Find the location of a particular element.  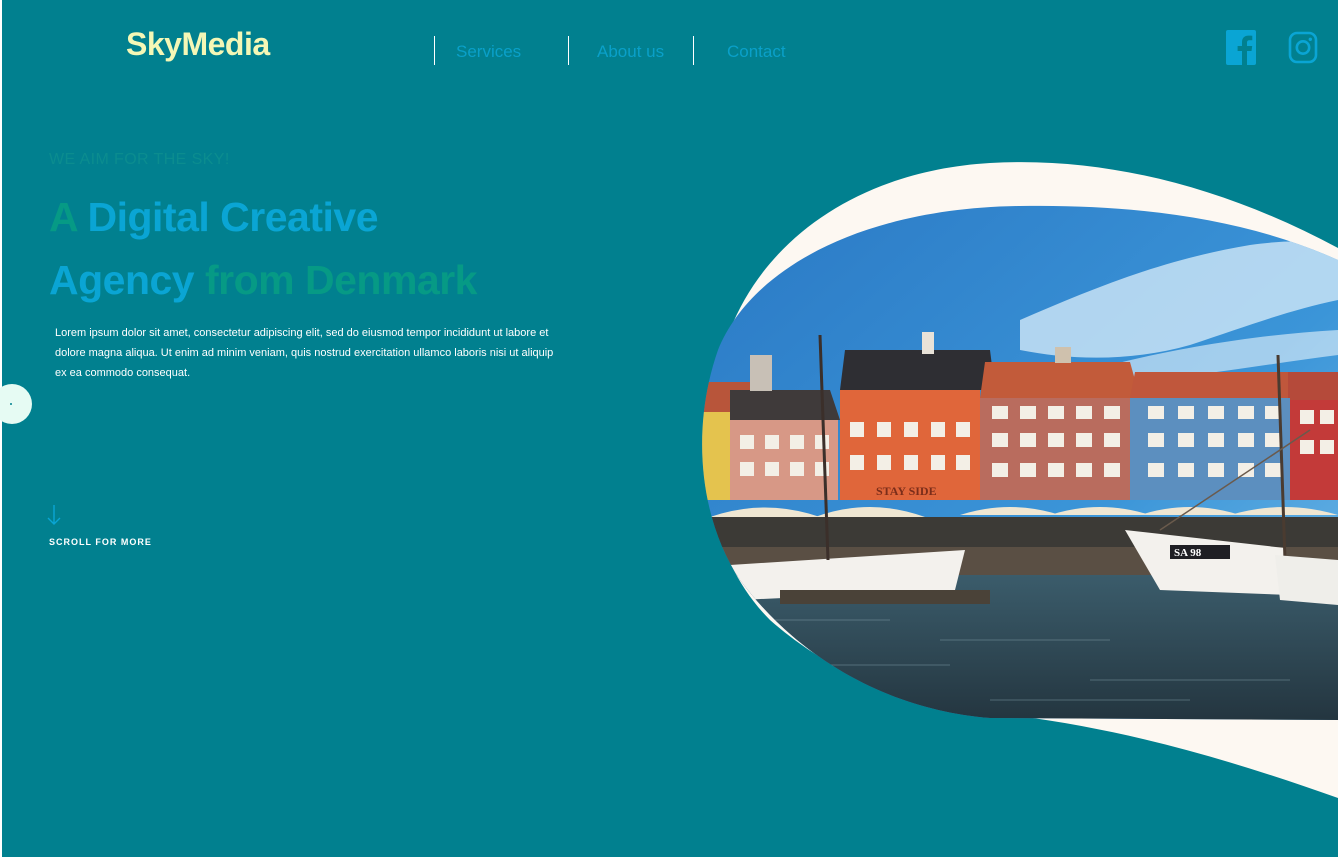

scroll-for-more-link: SCROLL FOR MORE is located at coordinates (100, 542).